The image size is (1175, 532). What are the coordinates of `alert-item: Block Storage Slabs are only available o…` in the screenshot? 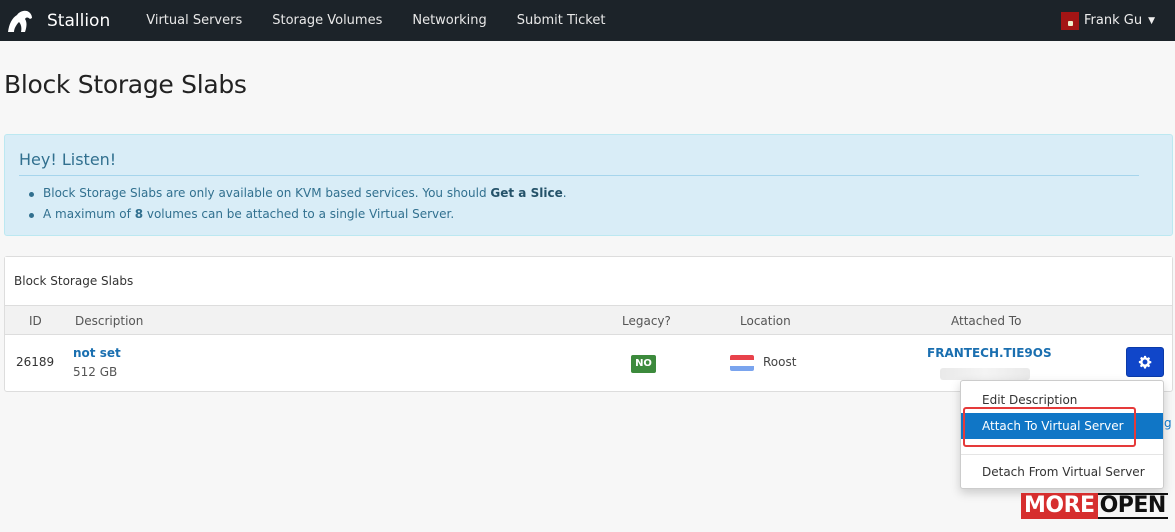 It's located at (298, 193).